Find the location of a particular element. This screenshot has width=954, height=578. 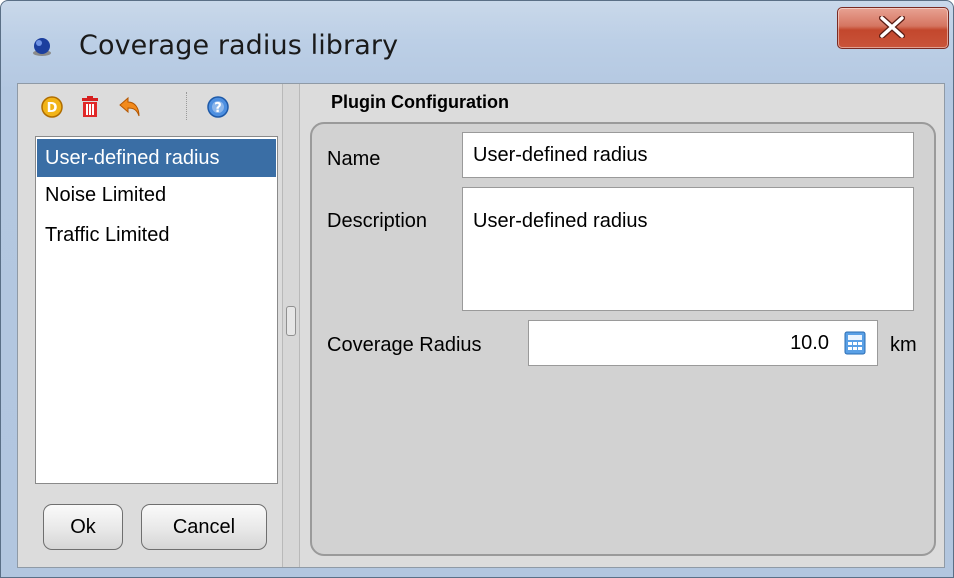

plugin-toolbar: D ? is located at coordinates (150, 106).